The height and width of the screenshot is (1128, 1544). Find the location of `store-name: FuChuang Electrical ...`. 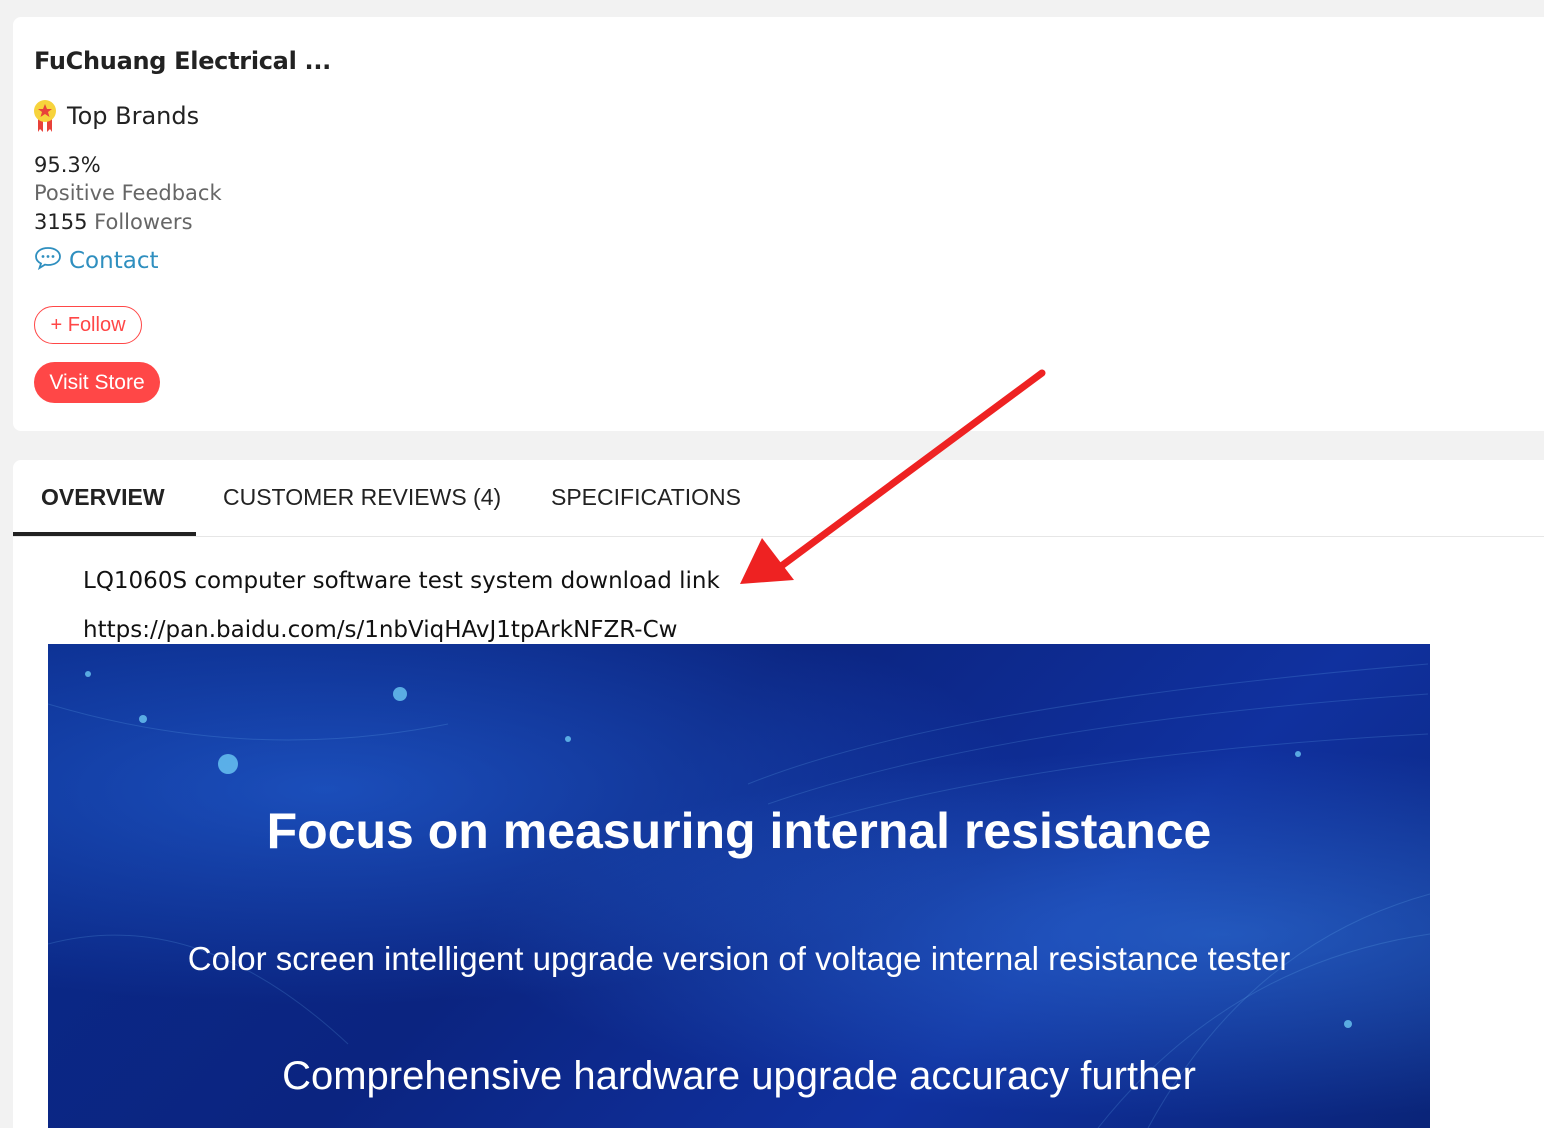

store-name: FuChuang Electrical ... is located at coordinates (182, 61).